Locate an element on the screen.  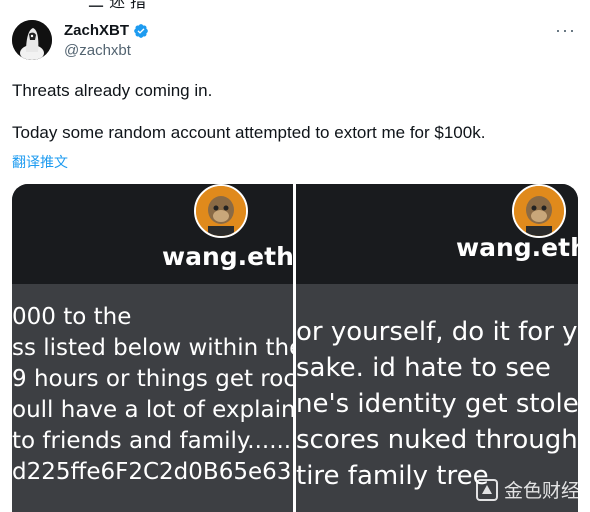
jinse-logo-icon is located at coordinates (487, 489).